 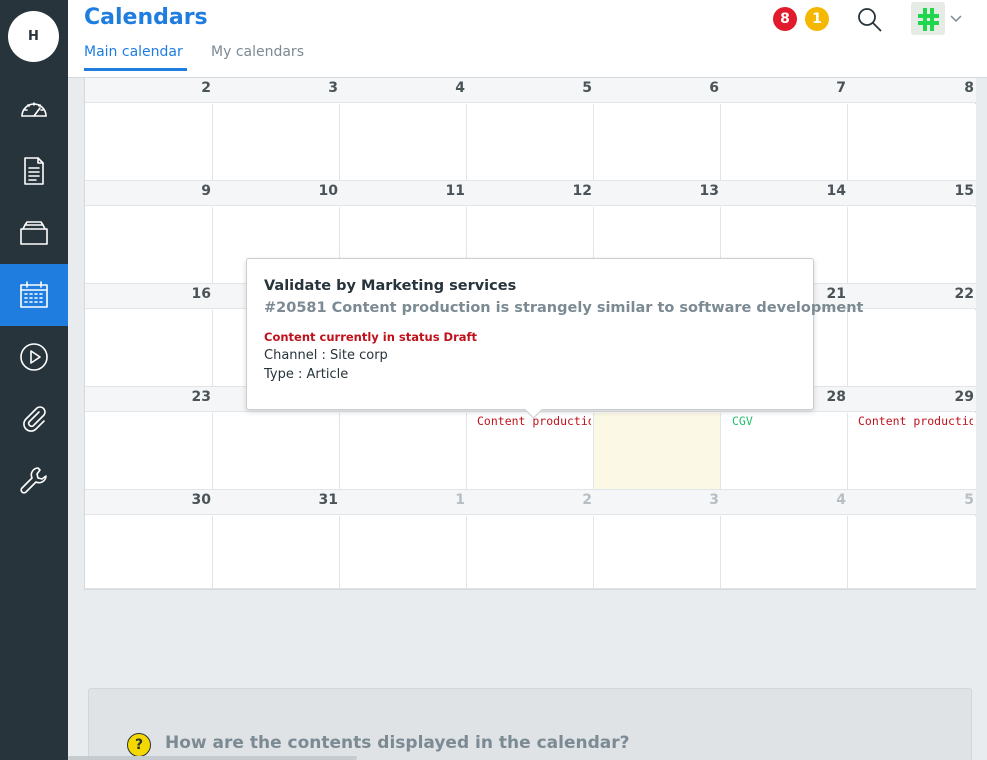 I want to click on day-header: 13, so click(x=657, y=193).